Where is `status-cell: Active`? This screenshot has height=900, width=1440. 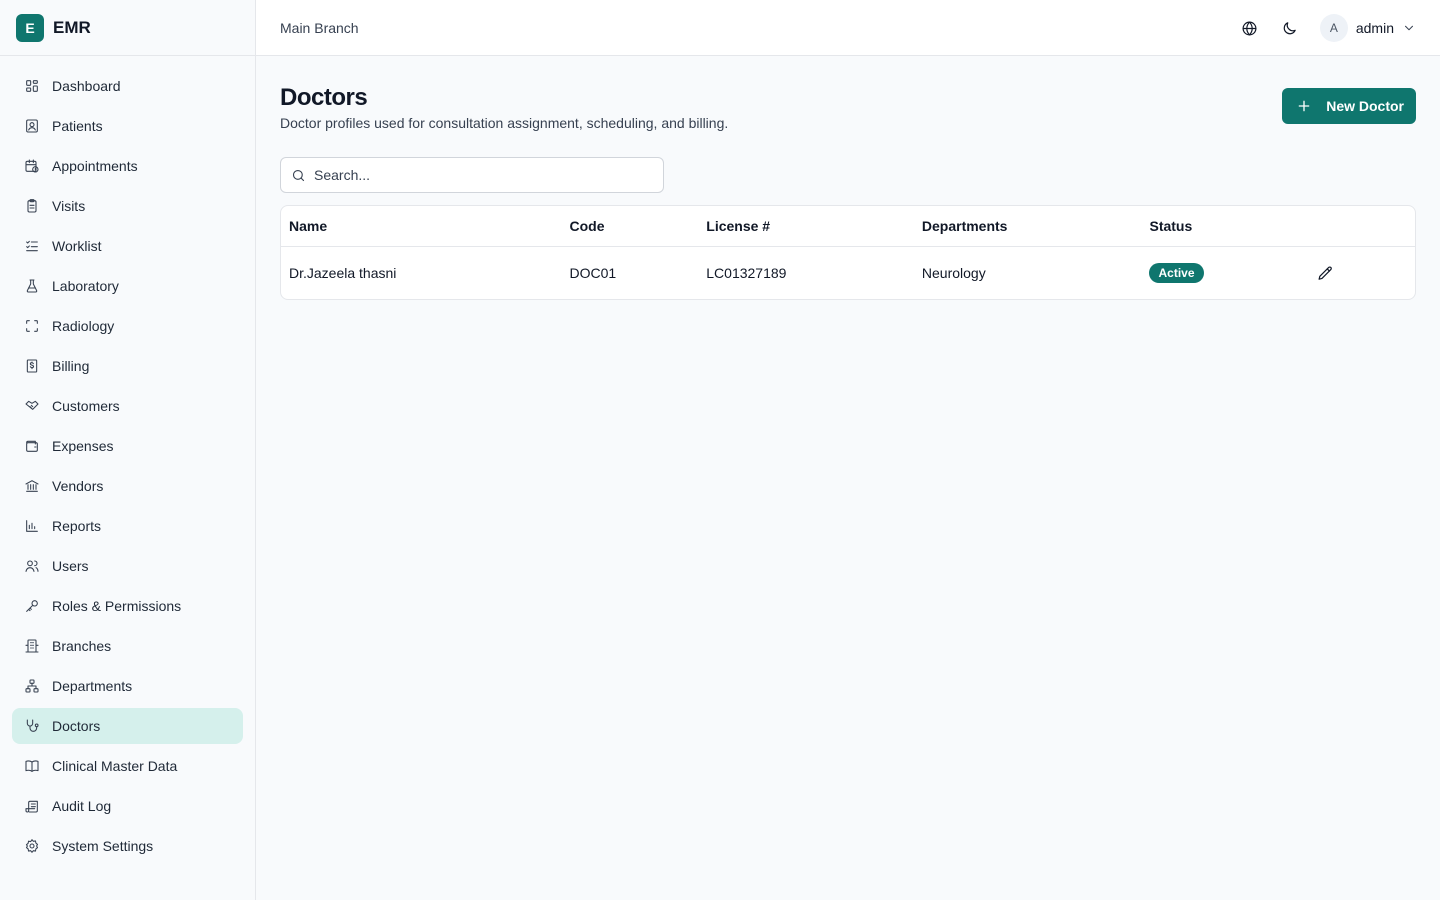 status-cell: Active is located at coordinates (1224, 273).